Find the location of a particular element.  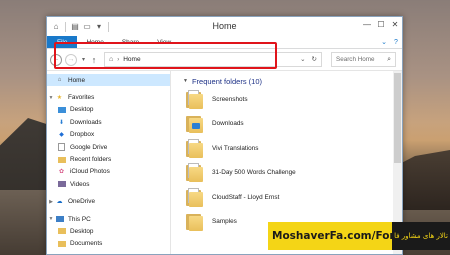

sidebar-item-label: Recent folders is located at coordinates (91, 160).